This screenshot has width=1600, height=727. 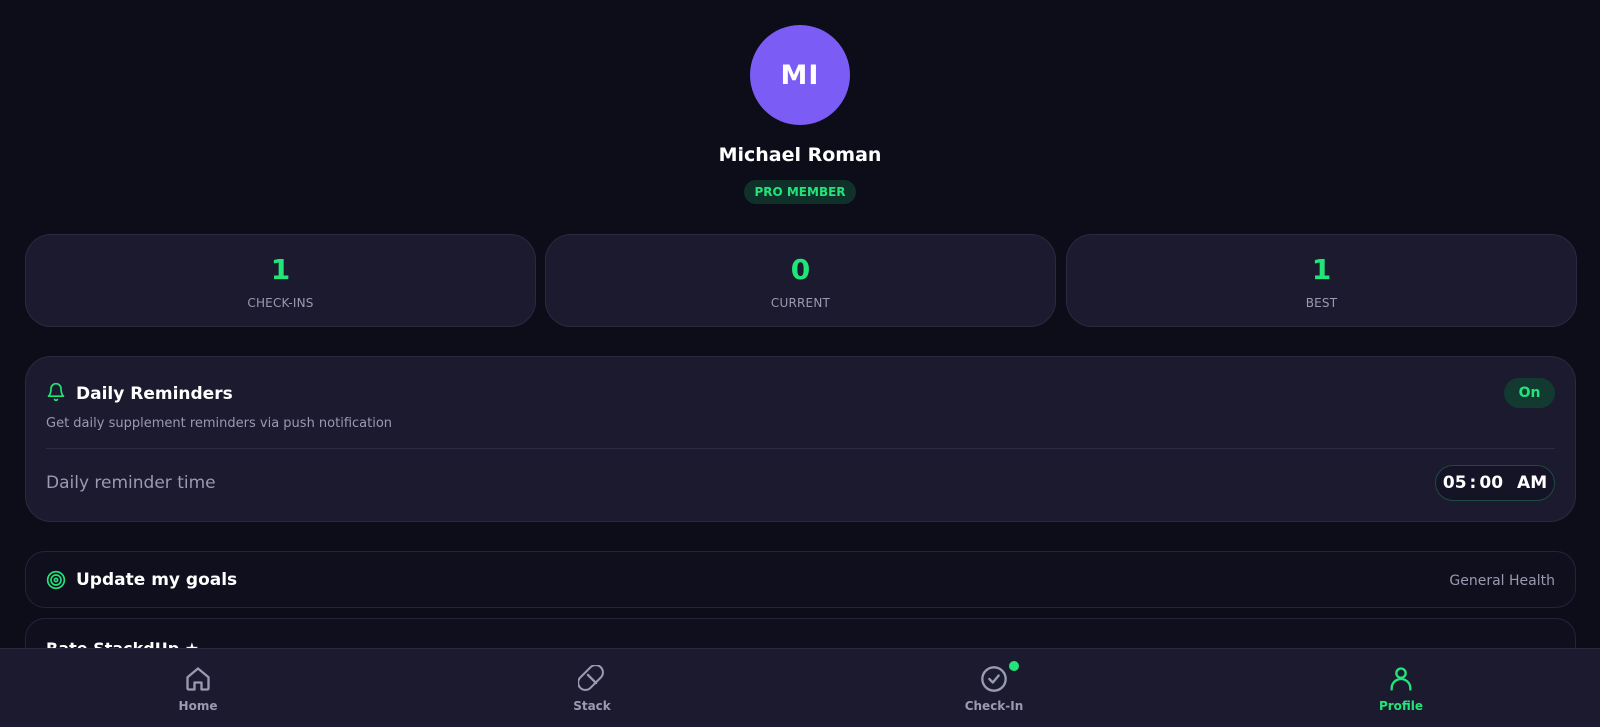 I want to click on nav-item-stack: Stack, so click(x=592, y=688).